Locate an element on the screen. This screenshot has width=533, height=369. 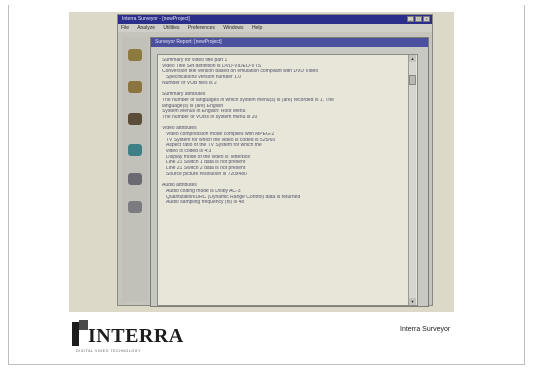
scroll-thumb is located at coordinates (412, 80).